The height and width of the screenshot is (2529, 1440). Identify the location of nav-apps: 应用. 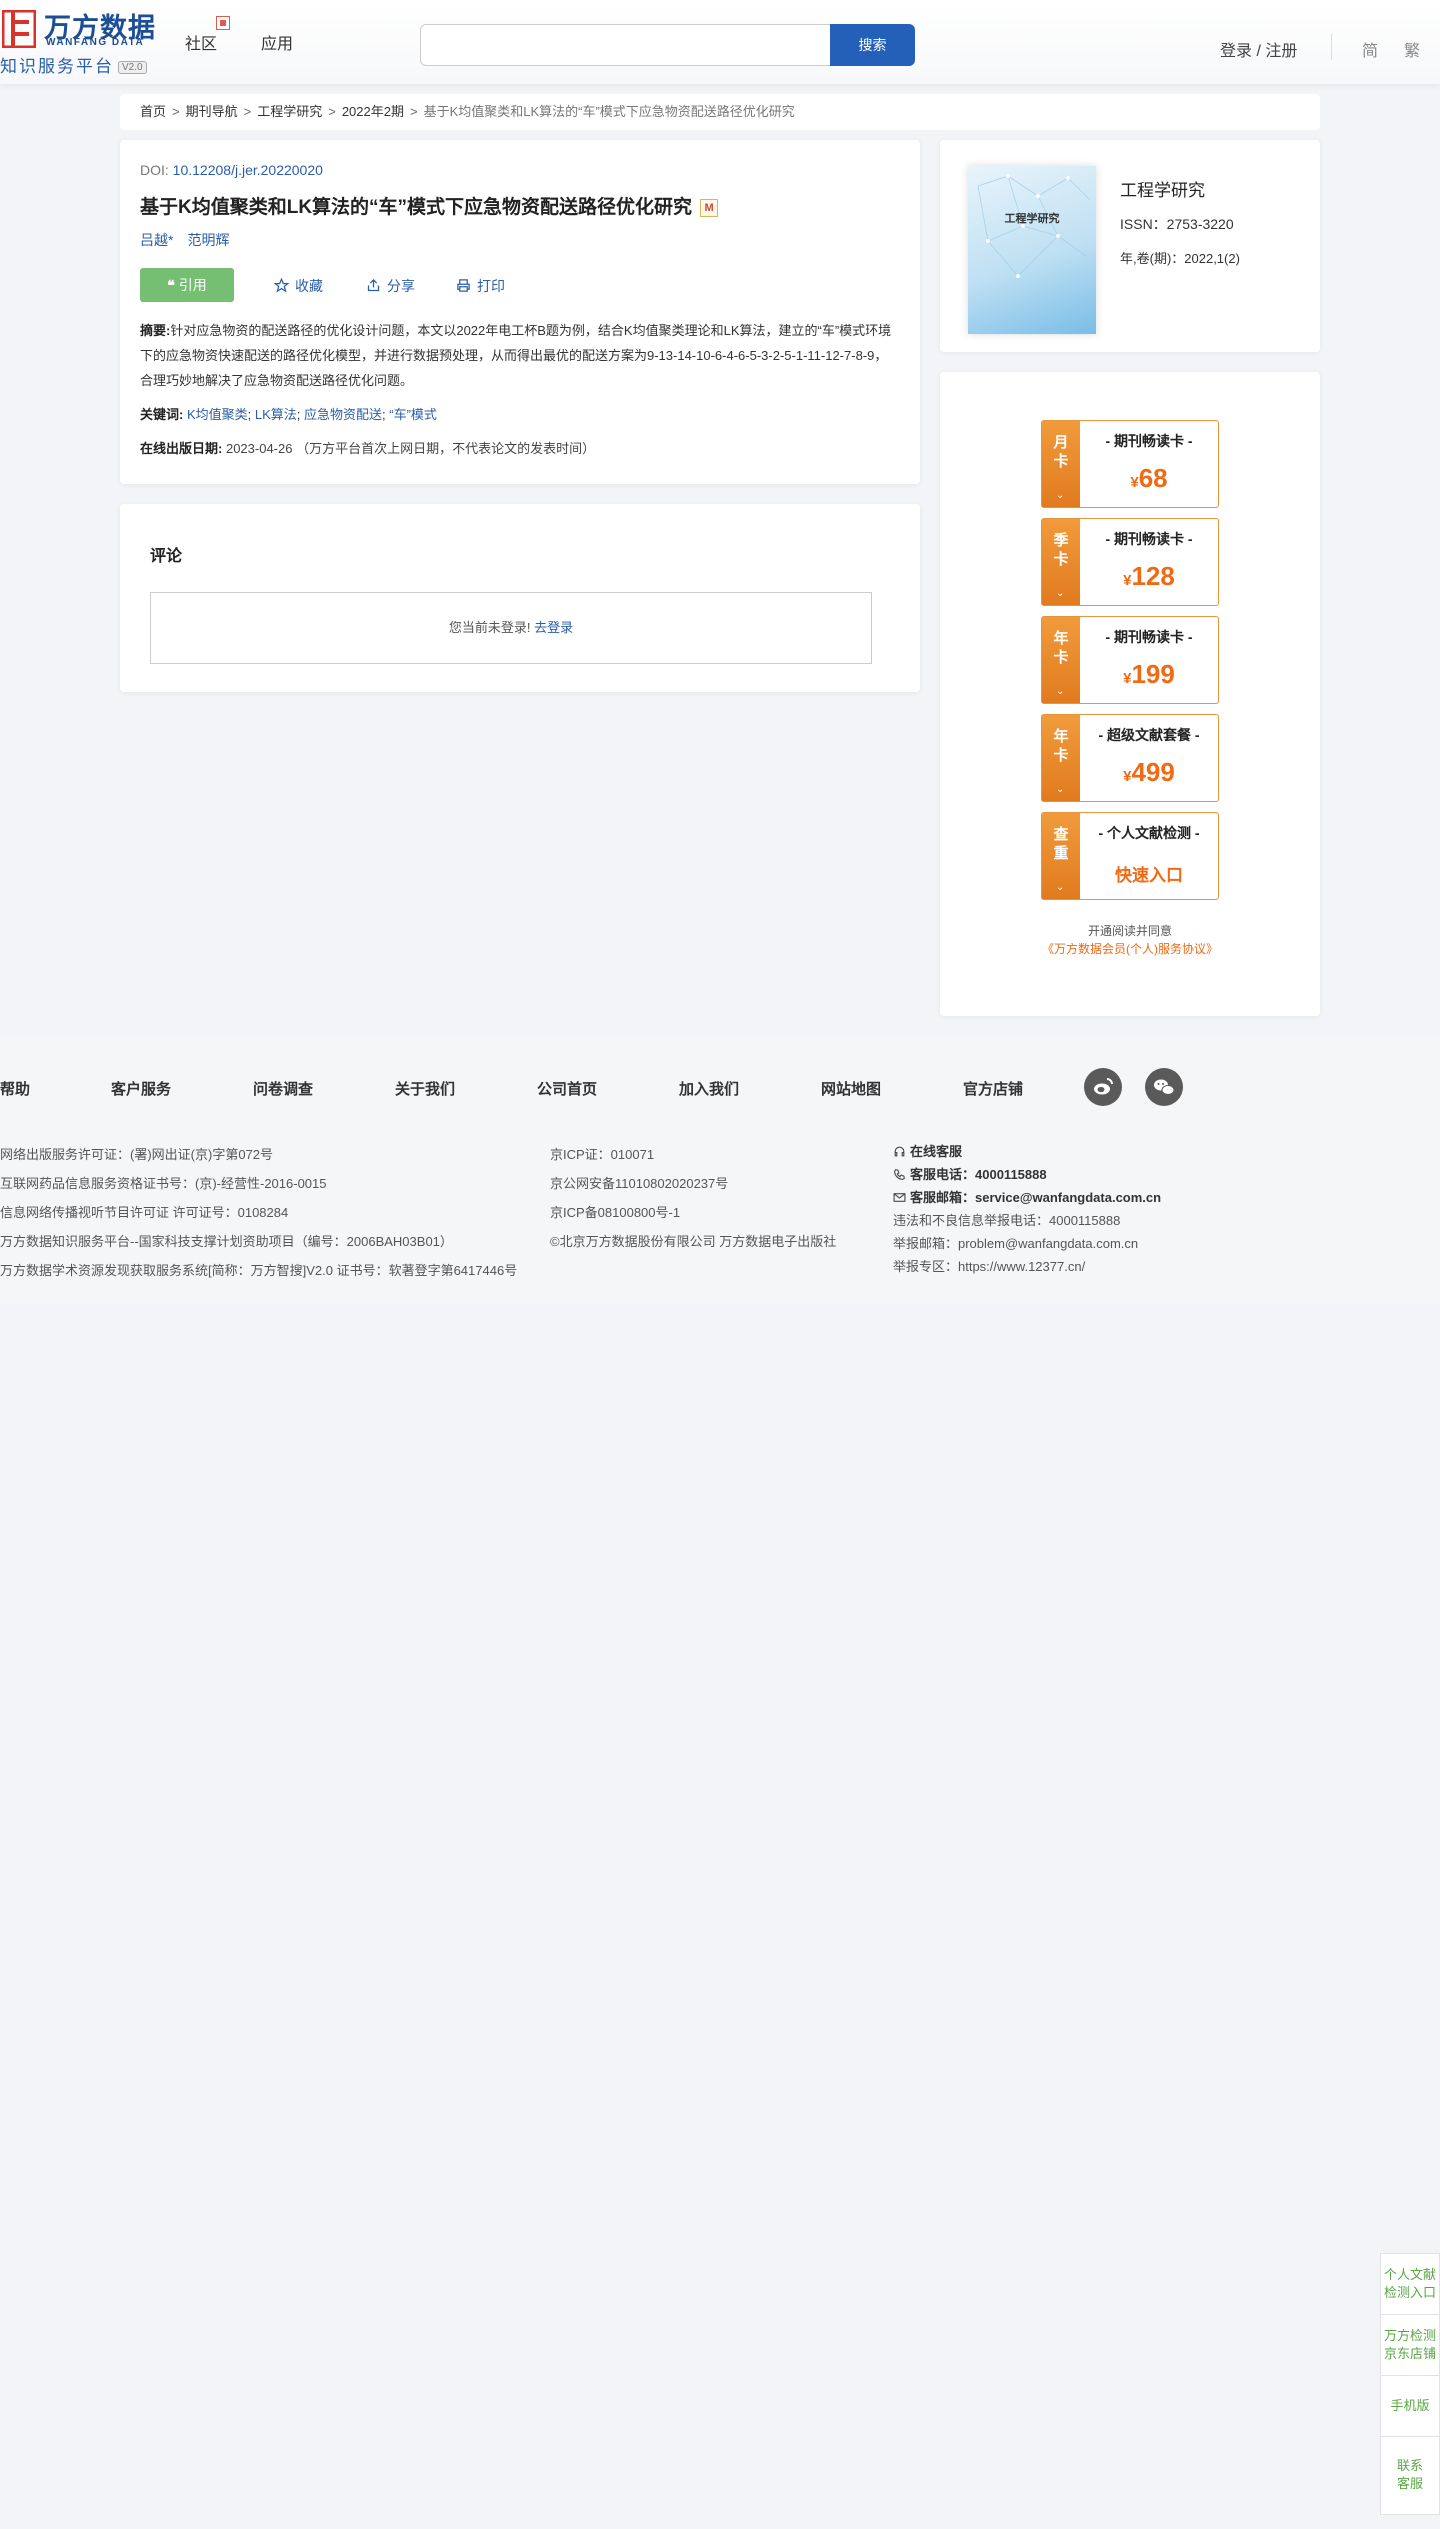
(277, 42).